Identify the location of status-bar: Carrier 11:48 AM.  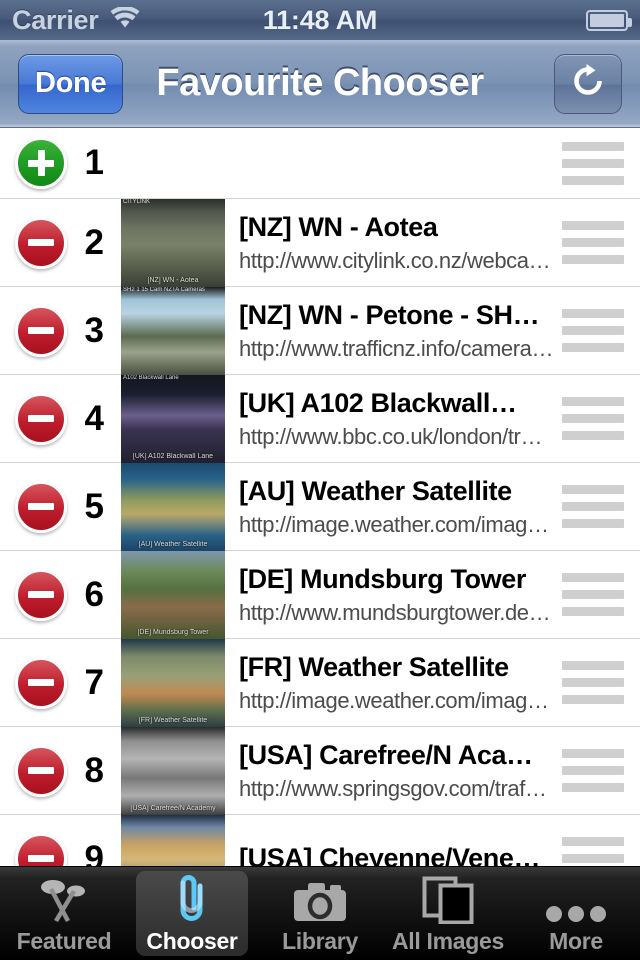
(320, 20).